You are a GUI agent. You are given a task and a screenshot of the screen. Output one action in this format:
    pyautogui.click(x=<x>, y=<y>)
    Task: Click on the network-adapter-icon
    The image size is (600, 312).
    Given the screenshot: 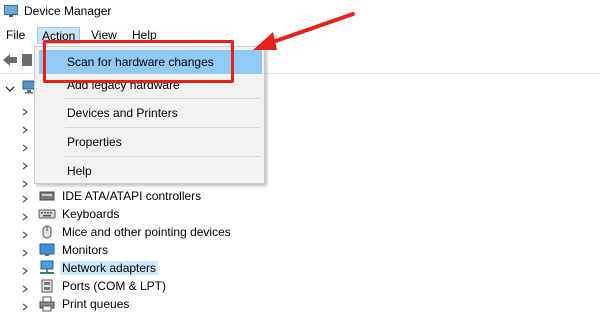 What is the action you would take?
    pyautogui.click(x=47, y=268)
    